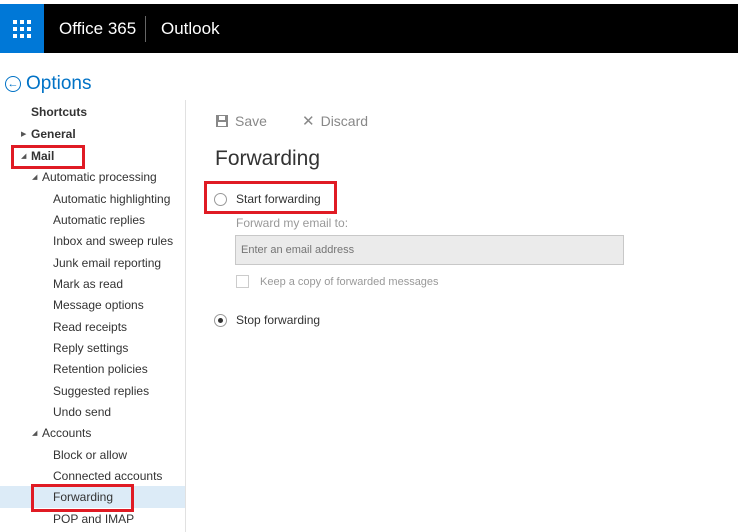 Image resolution: width=738 pixels, height=532 pixels. Describe the element at coordinates (59, 83) in the screenshot. I see `options-title: Options` at that location.